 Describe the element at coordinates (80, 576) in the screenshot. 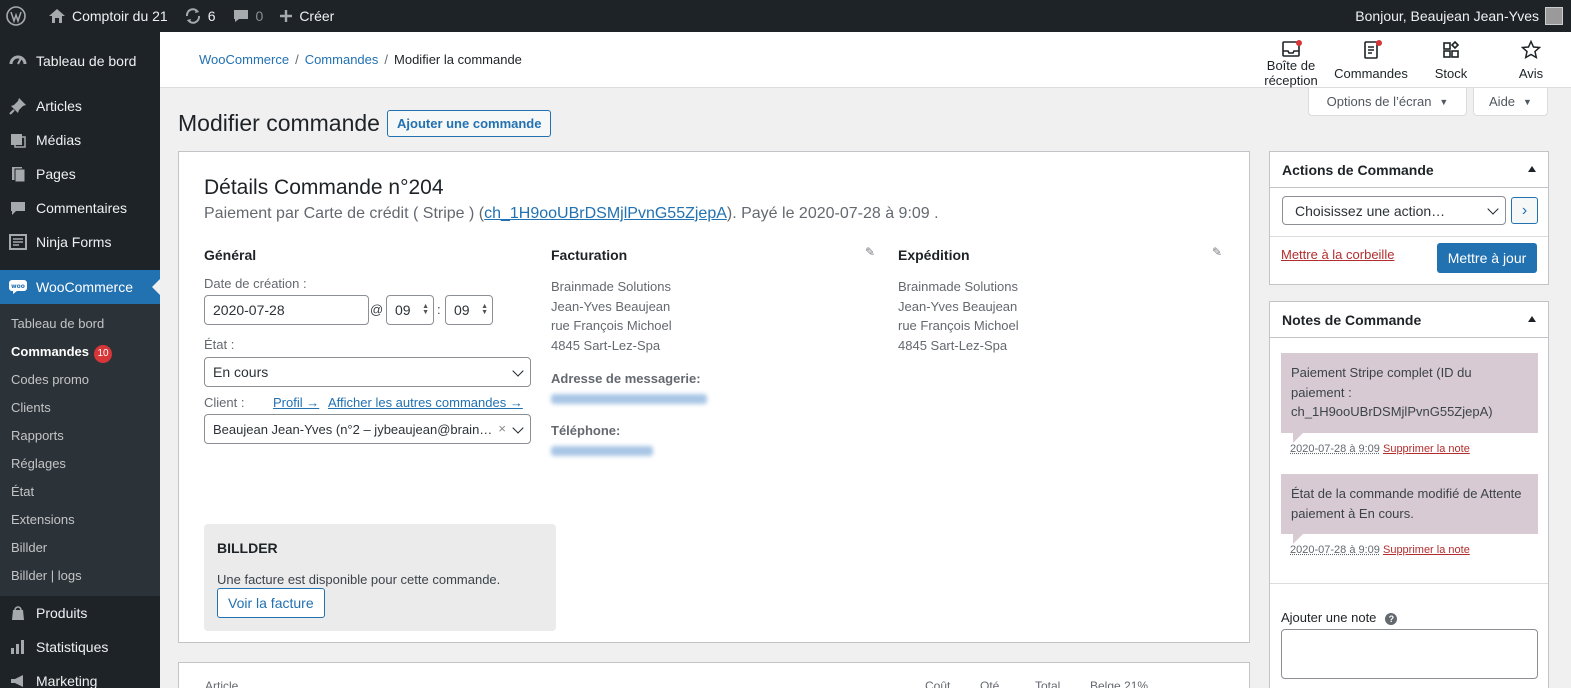

I see `submenu-billder-logs: Billder | logs` at that location.